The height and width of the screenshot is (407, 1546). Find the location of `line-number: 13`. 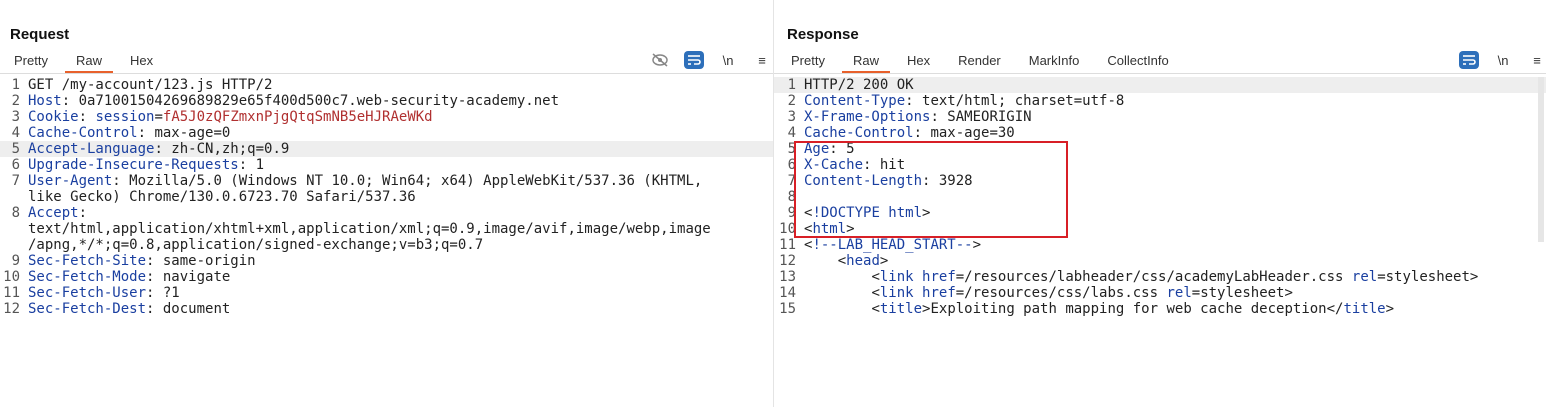

line-number: 13 is located at coordinates (787, 277).